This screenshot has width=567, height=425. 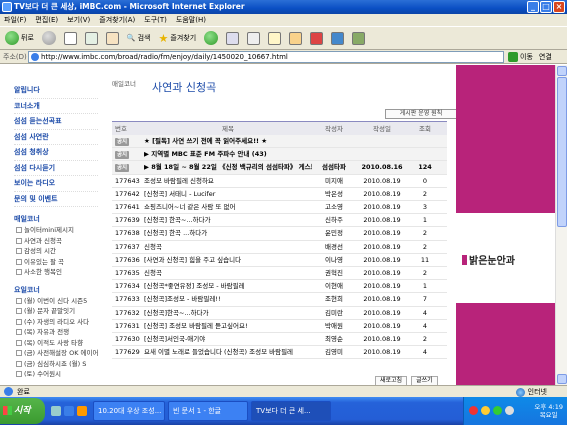 I want to click on table-row: 177641 쇼핑즈니어~너 같은 사람 또 없어 고소영 2010.08.19 3, so click(x=279, y=208).